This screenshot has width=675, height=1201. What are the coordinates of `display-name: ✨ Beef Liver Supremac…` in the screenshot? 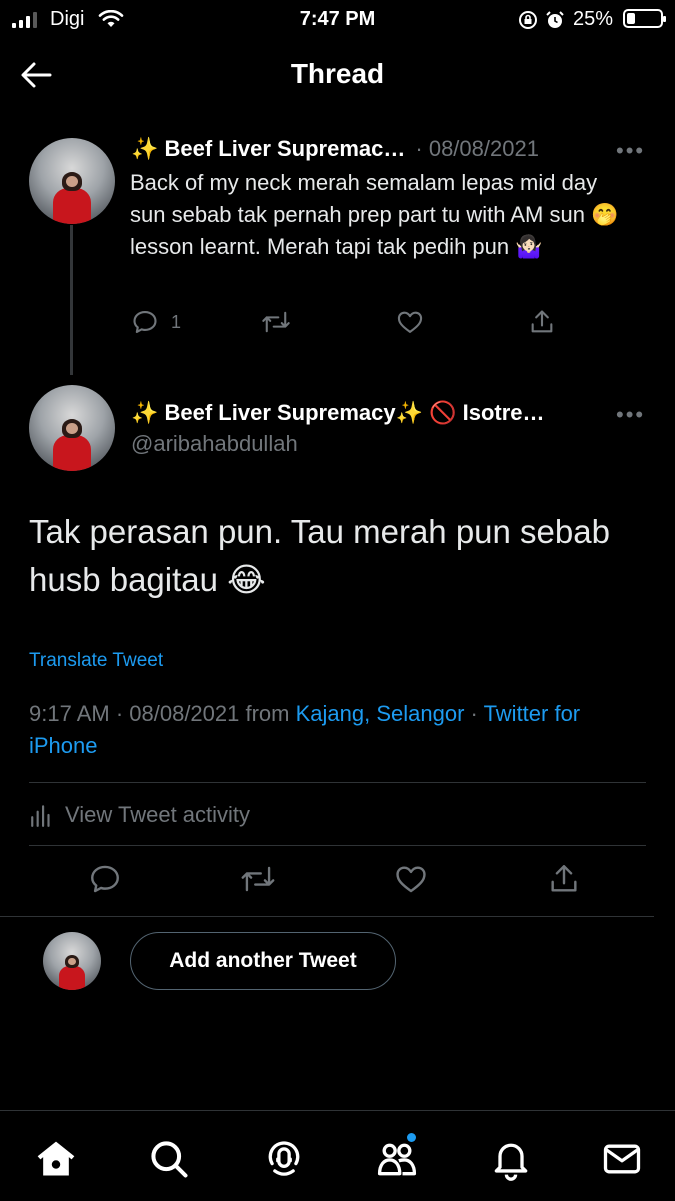 It's located at (268, 149).